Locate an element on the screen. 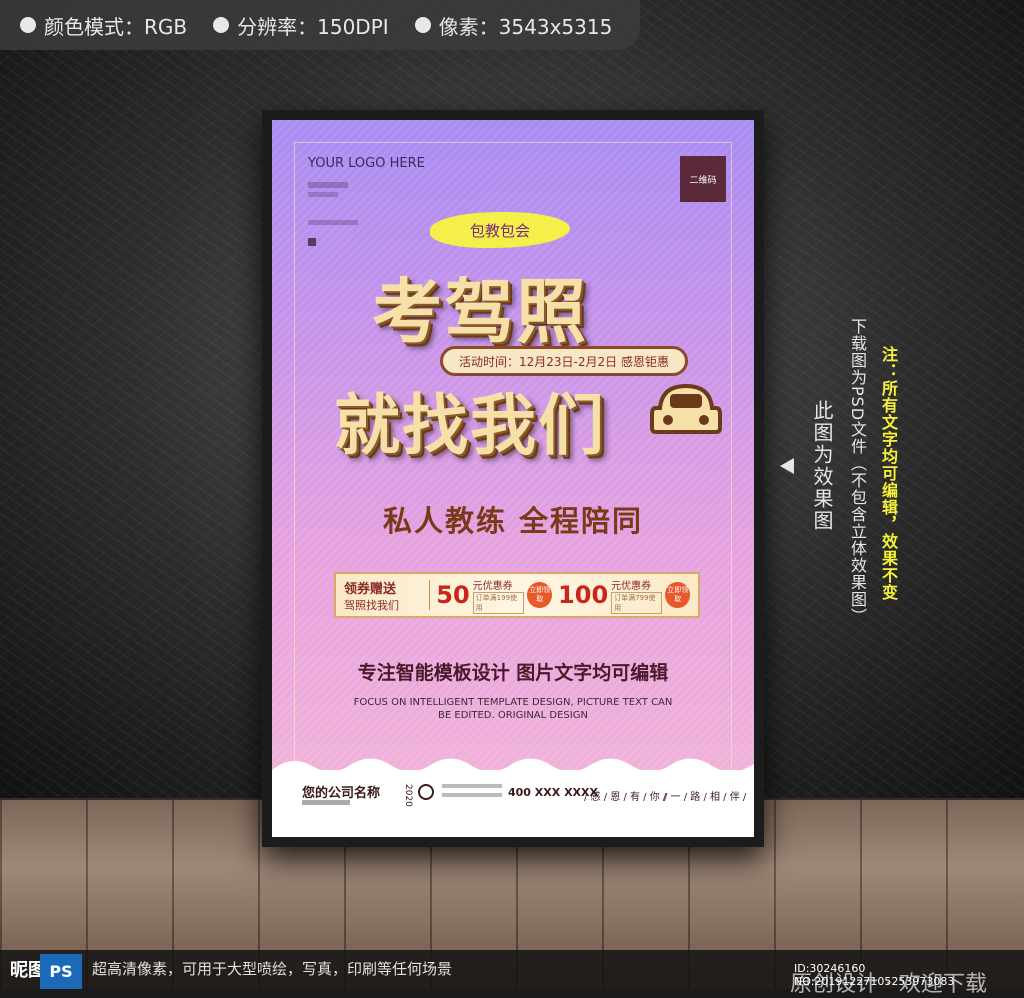 The width and height of the screenshot is (1024, 998). slogan-1: / 感 / 恩 / 有 / 你 / is located at coordinates (625, 797).